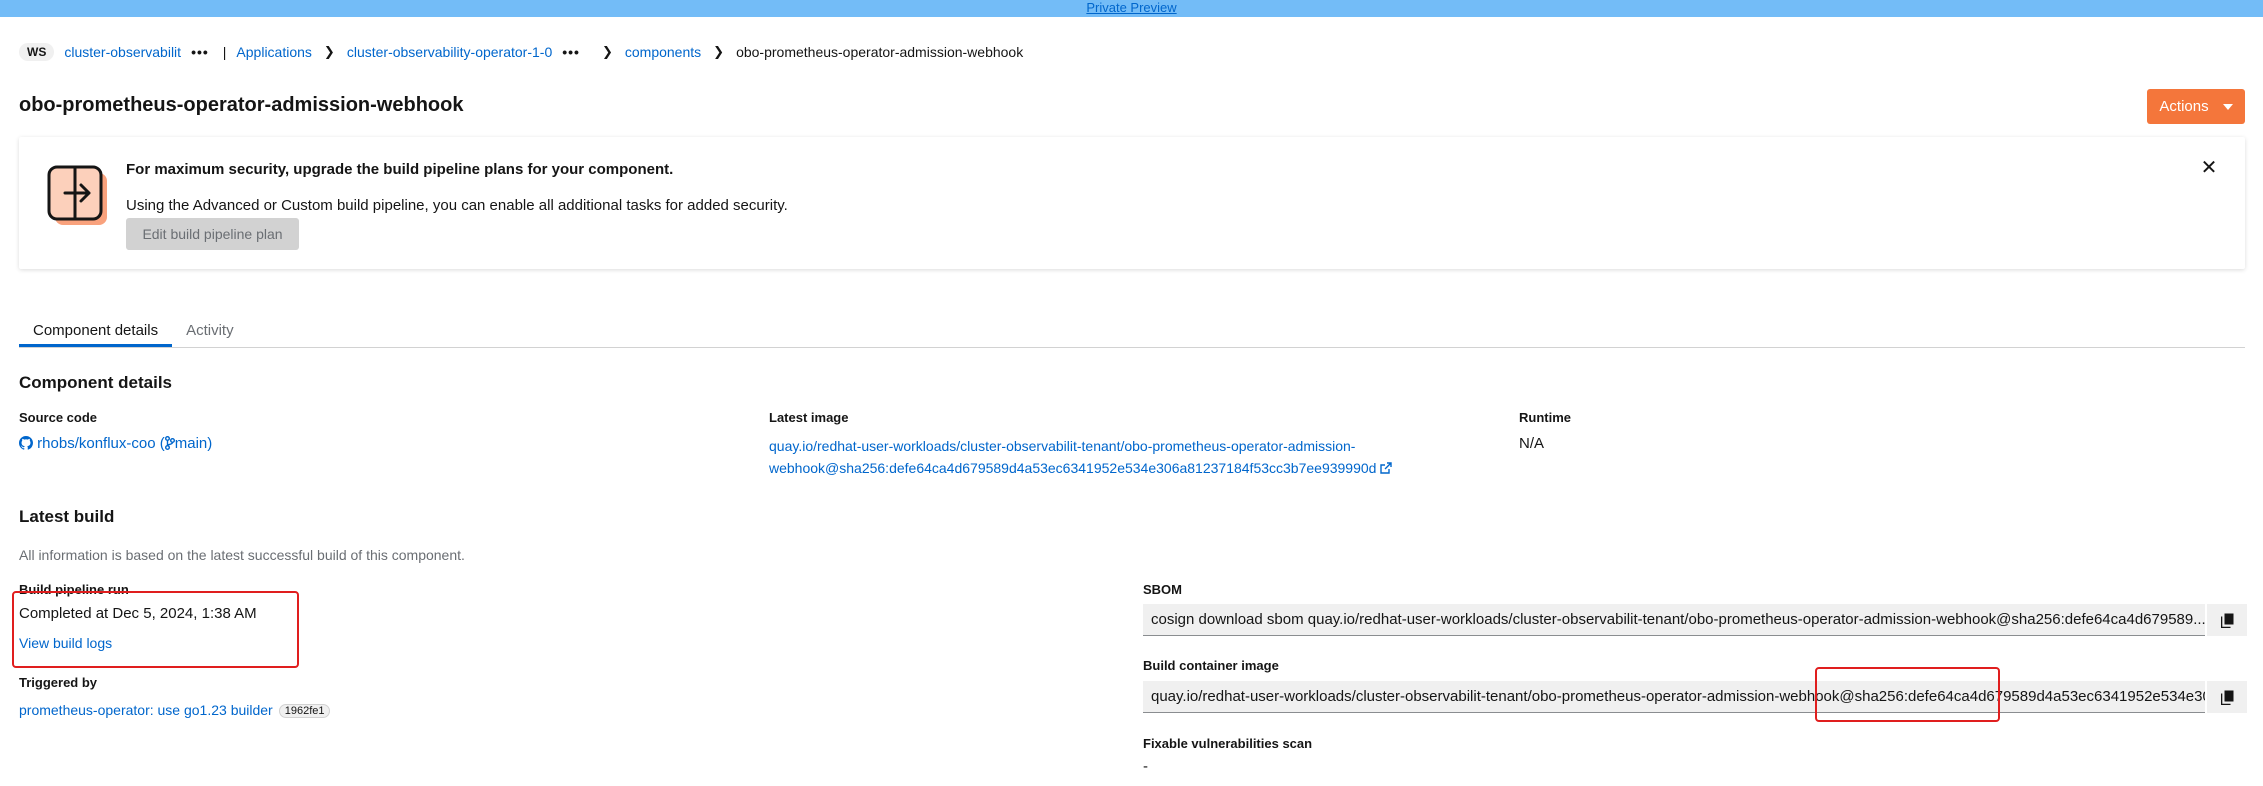 The width and height of the screenshot is (2263, 786). I want to click on close-icon: ✕, so click(2209, 168).